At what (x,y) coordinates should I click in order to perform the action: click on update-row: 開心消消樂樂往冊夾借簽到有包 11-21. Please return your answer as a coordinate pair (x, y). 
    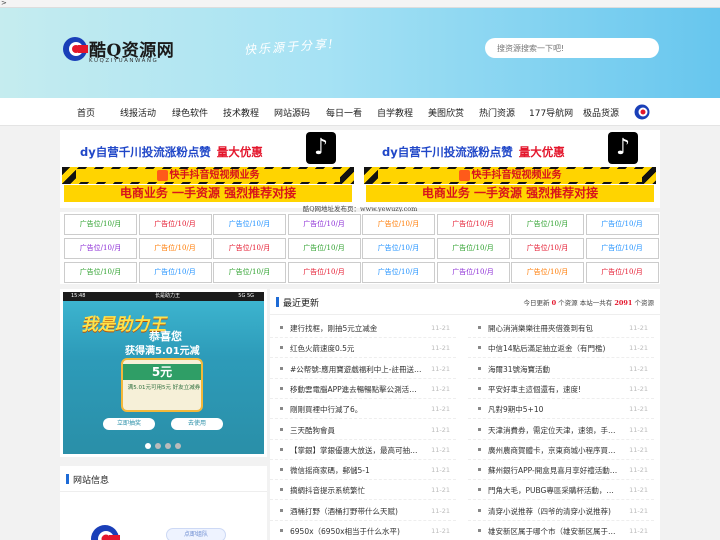
    Looking at the image, I should click on (561, 328).